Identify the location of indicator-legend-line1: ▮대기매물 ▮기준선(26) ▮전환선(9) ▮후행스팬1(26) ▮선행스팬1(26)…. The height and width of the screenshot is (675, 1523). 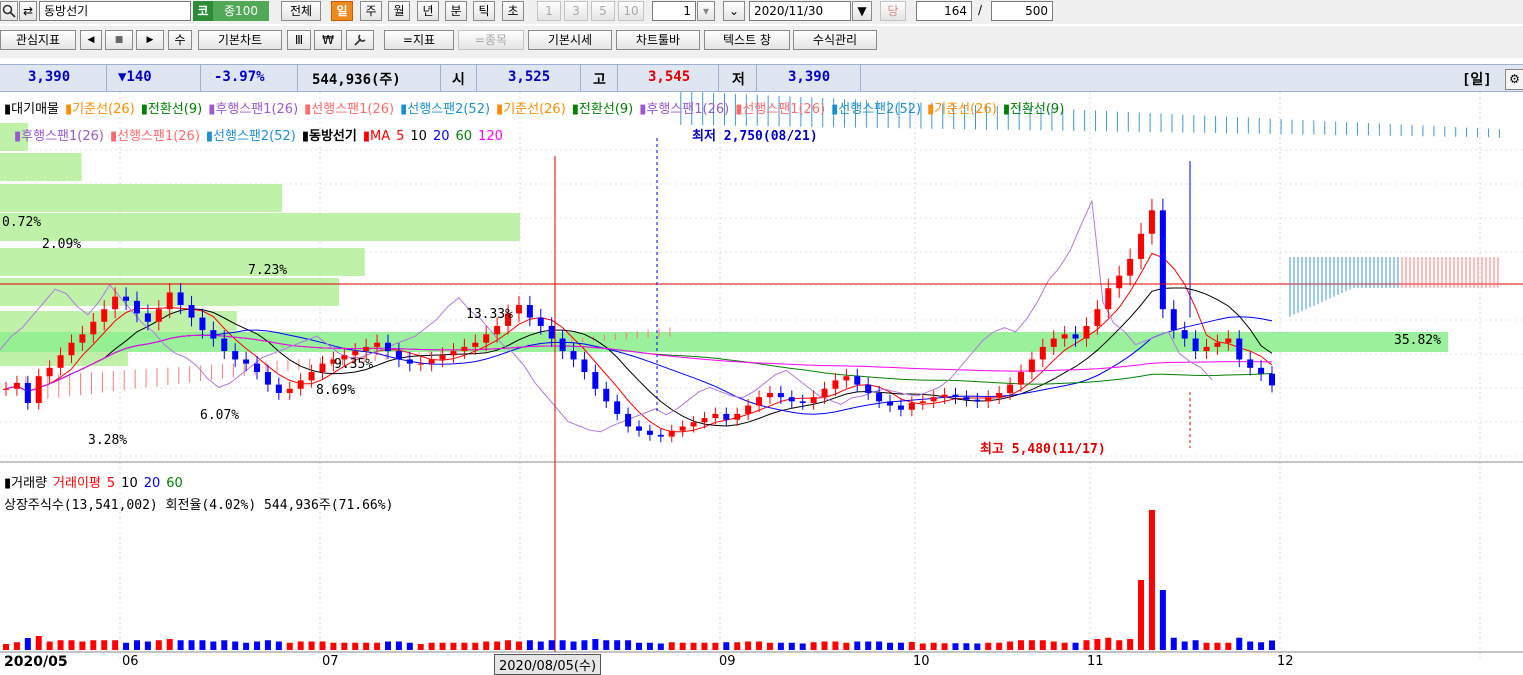
(537, 107).